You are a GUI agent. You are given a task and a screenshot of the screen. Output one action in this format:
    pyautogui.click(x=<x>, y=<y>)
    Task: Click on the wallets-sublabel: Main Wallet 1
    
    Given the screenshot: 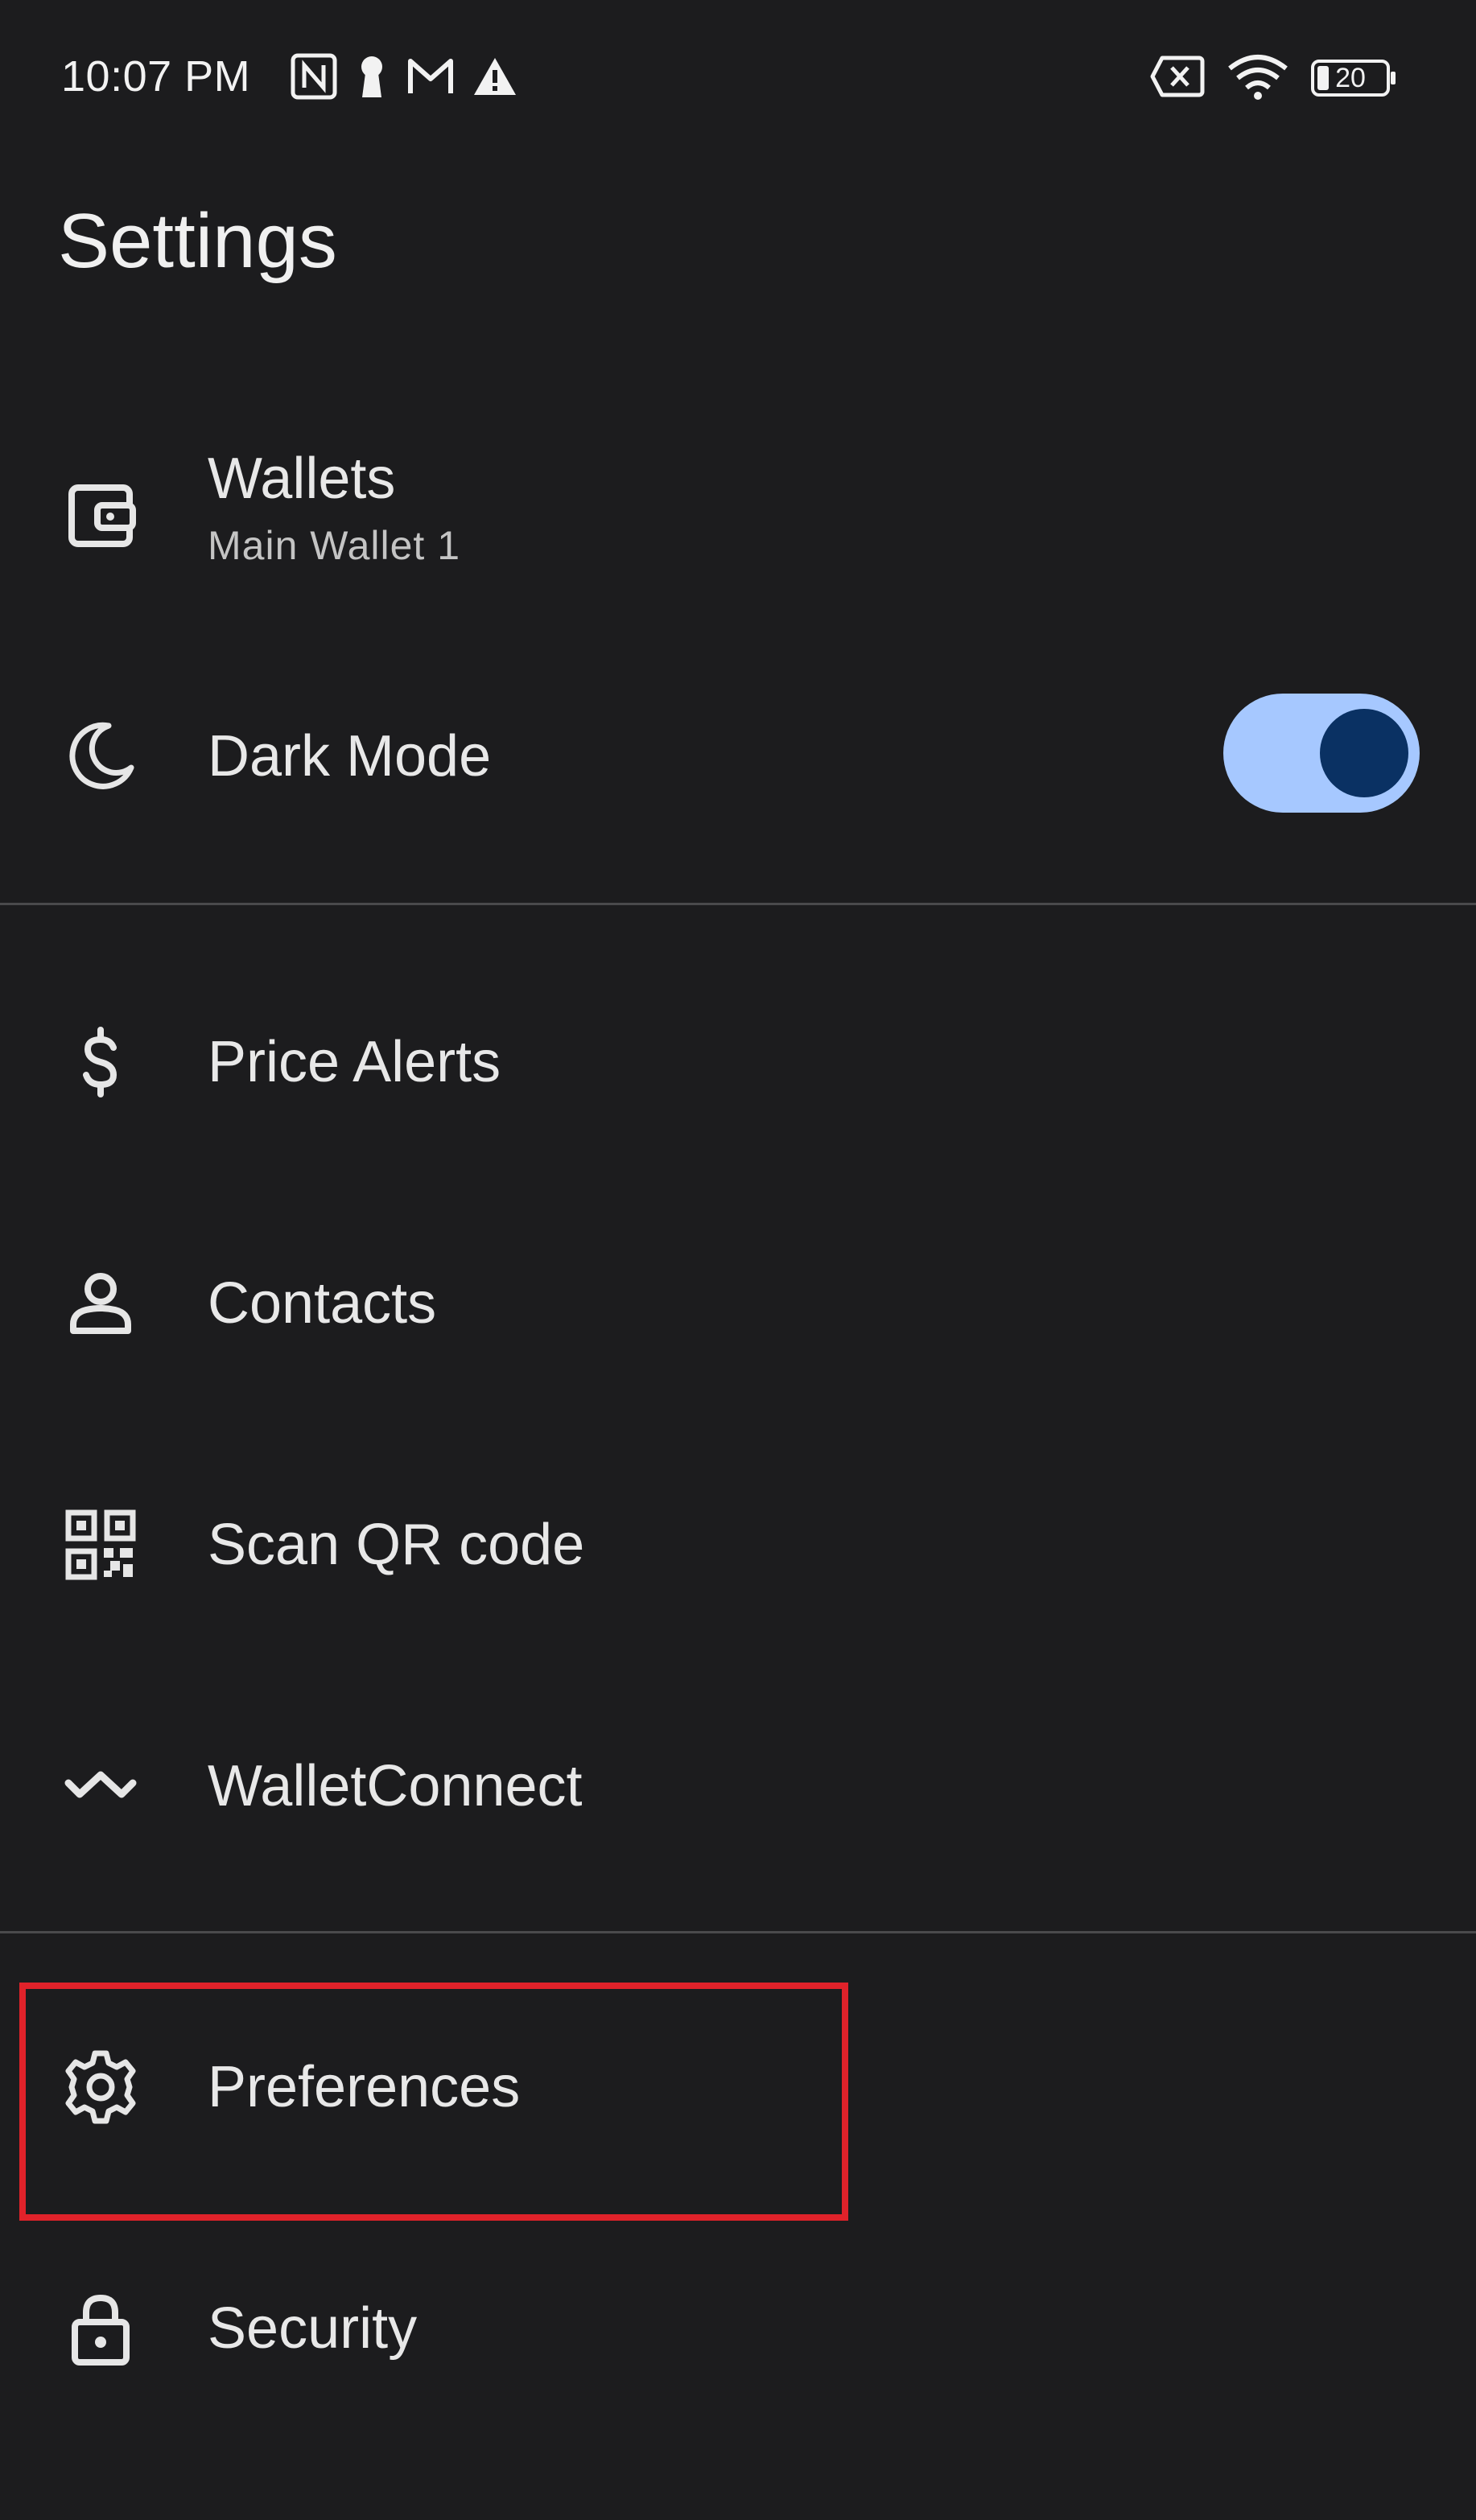 What is the action you would take?
    pyautogui.click(x=334, y=545)
    